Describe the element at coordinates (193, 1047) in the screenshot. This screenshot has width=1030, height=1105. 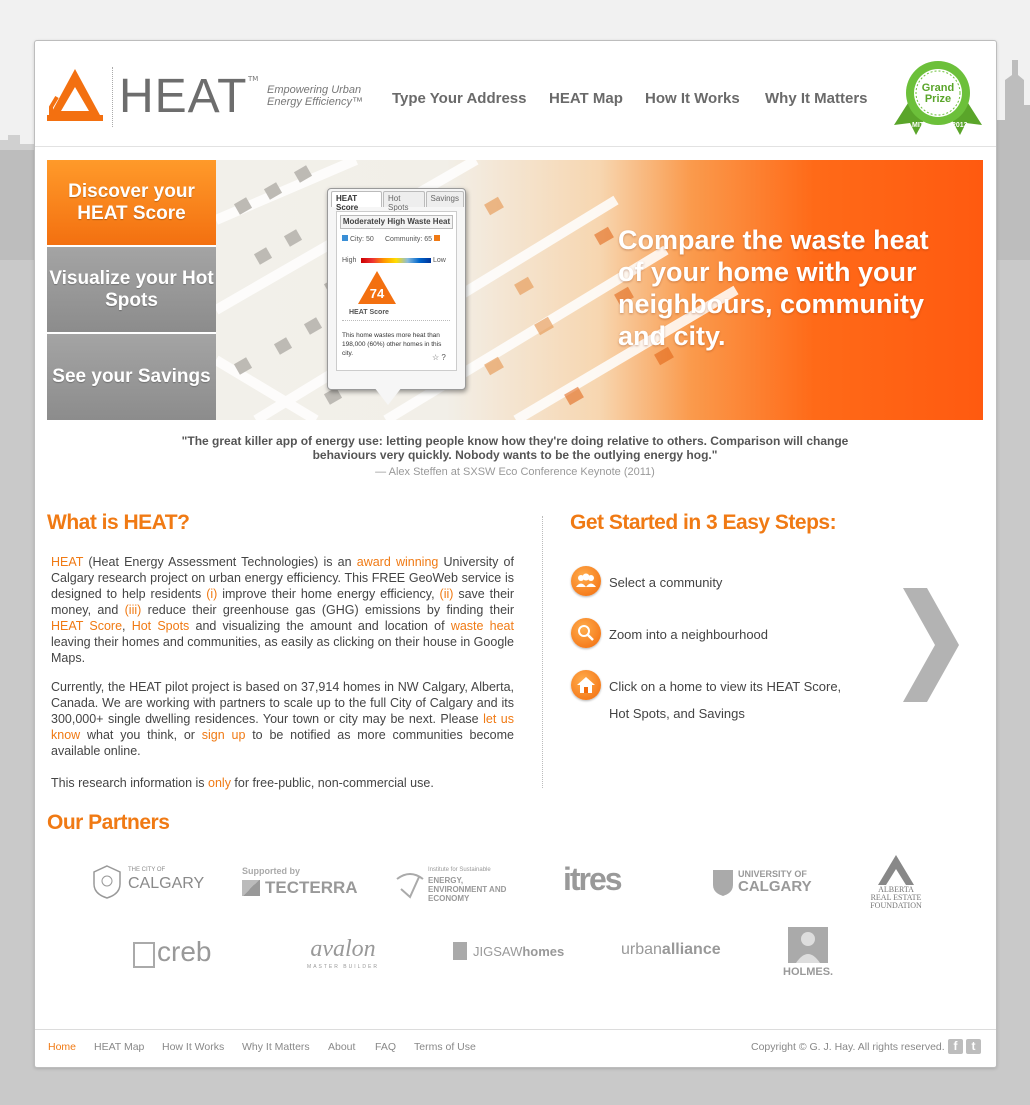
I see `footer-link-how-it-works: How It Works` at that location.